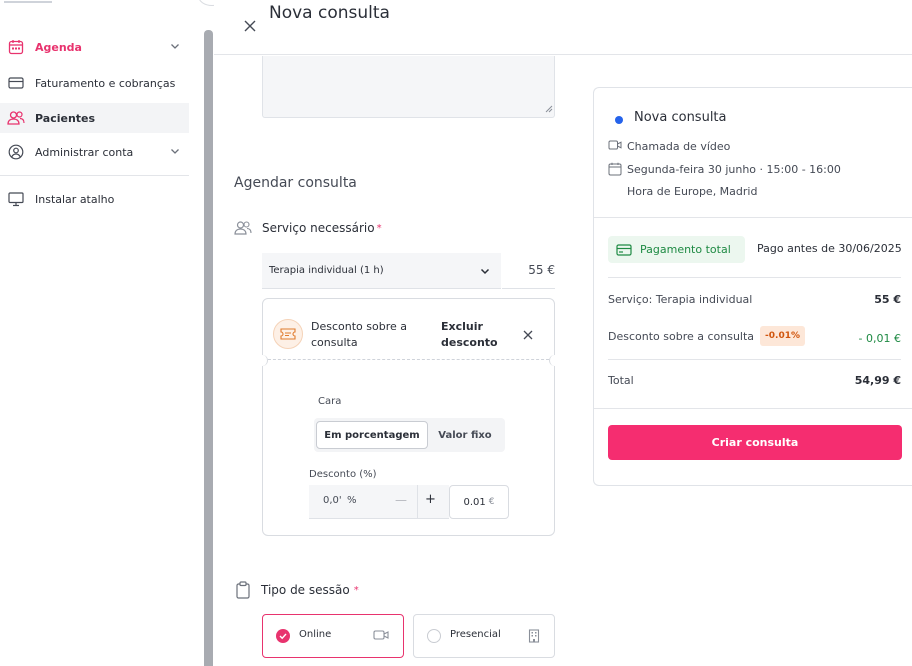  What do you see at coordinates (94, 175) in the screenshot?
I see `sidebar-divider` at bounding box center [94, 175].